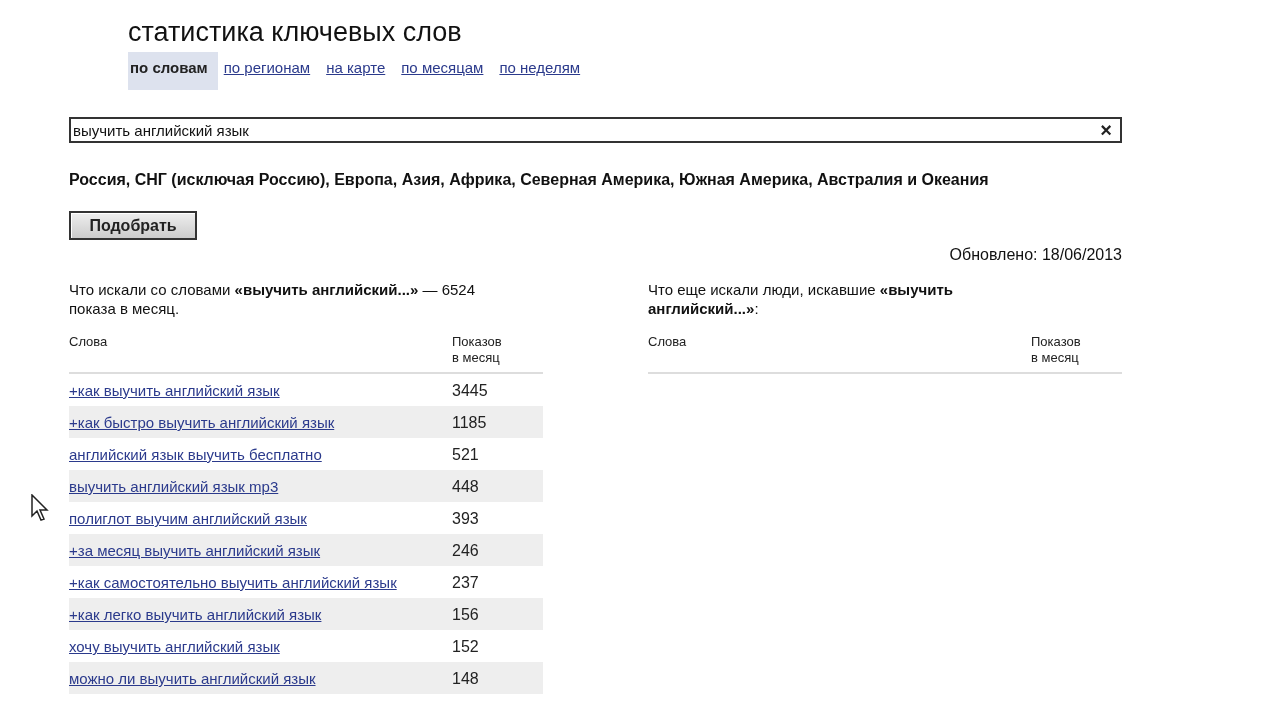 Image resolution: width=1280 pixels, height=720 pixels. Describe the element at coordinates (465, 646) in the screenshot. I see `count-cell: 152` at that location.